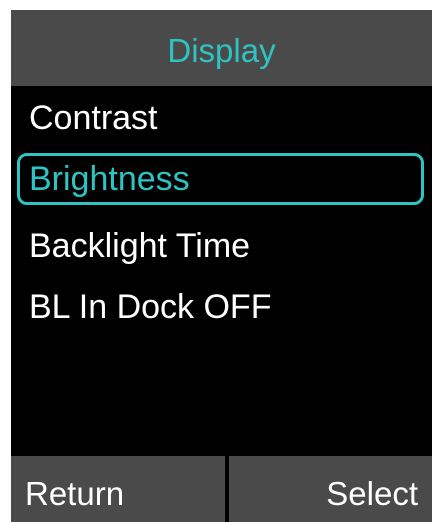  I want to click on menu-item-backlight-time: Backlight Time, so click(220, 246).